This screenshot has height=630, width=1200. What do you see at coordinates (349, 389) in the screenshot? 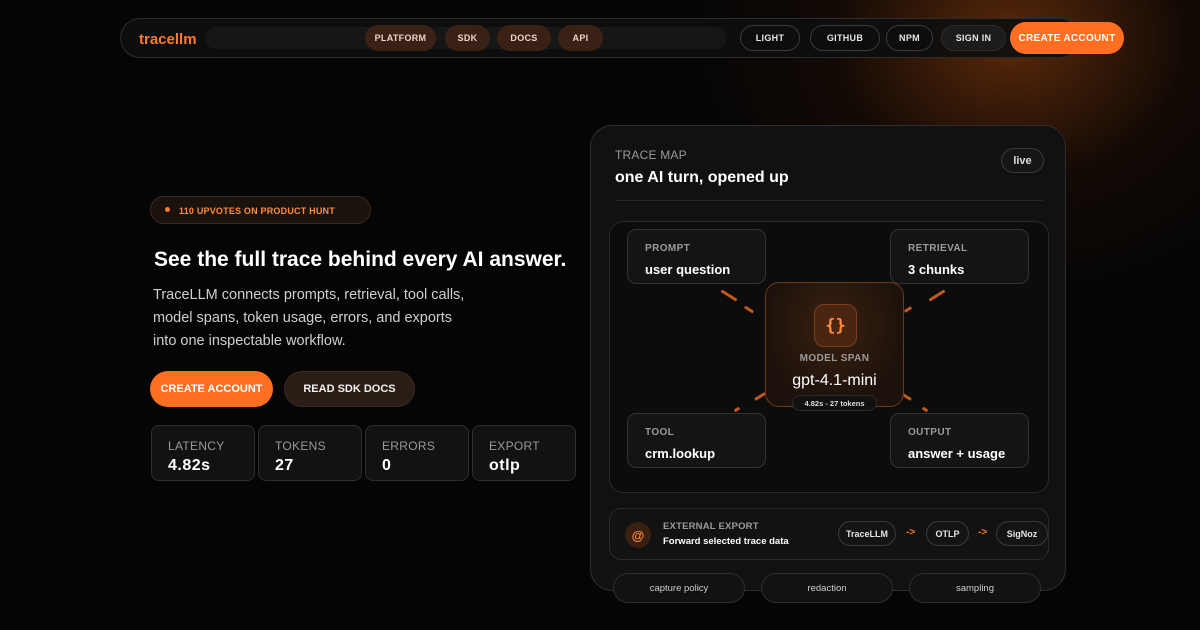
I see `read-sdk-docs-button: READ SDK DOCS` at bounding box center [349, 389].